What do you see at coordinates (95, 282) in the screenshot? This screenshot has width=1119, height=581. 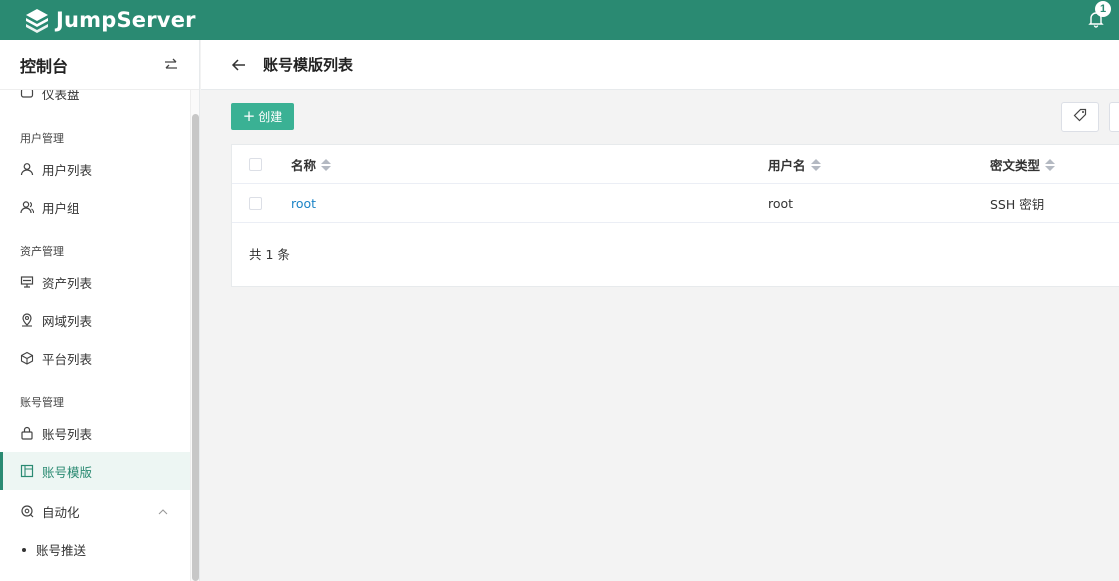 I see `sidebar-item-asset-list: 资产列表` at bounding box center [95, 282].